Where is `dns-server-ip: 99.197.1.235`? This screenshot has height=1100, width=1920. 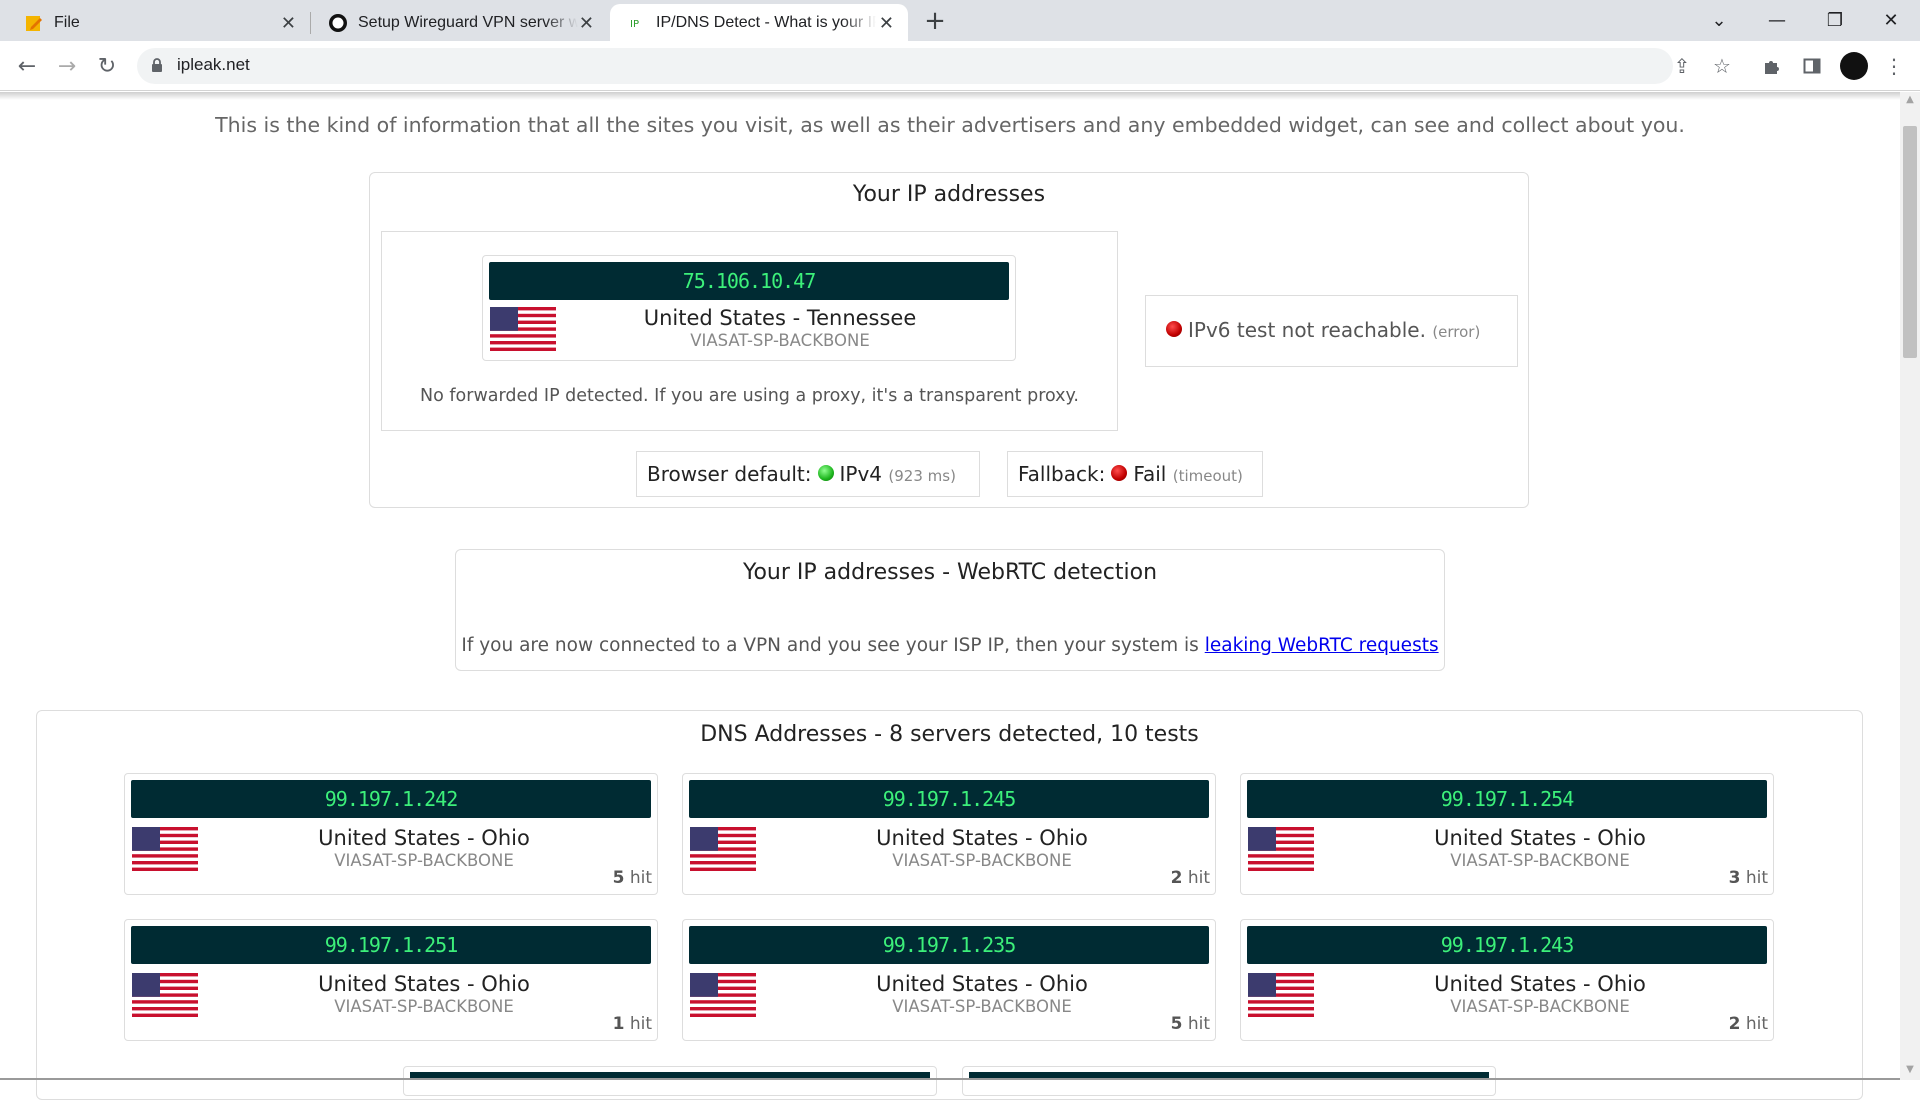
dns-server-ip: 99.197.1.235 is located at coordinates (949, 945).